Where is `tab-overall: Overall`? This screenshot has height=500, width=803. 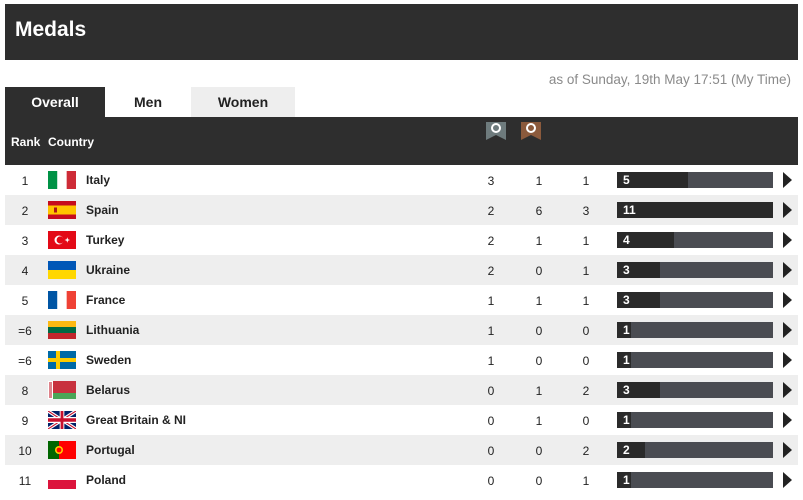 tab-overall: Overall is located at coordinates (55, 102).